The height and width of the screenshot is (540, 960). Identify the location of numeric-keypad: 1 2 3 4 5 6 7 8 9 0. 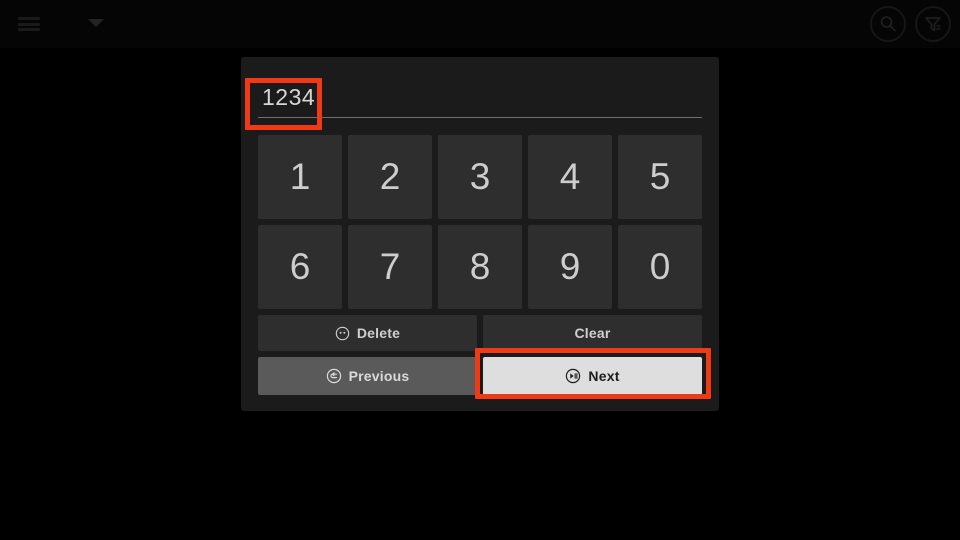
(480, 222).